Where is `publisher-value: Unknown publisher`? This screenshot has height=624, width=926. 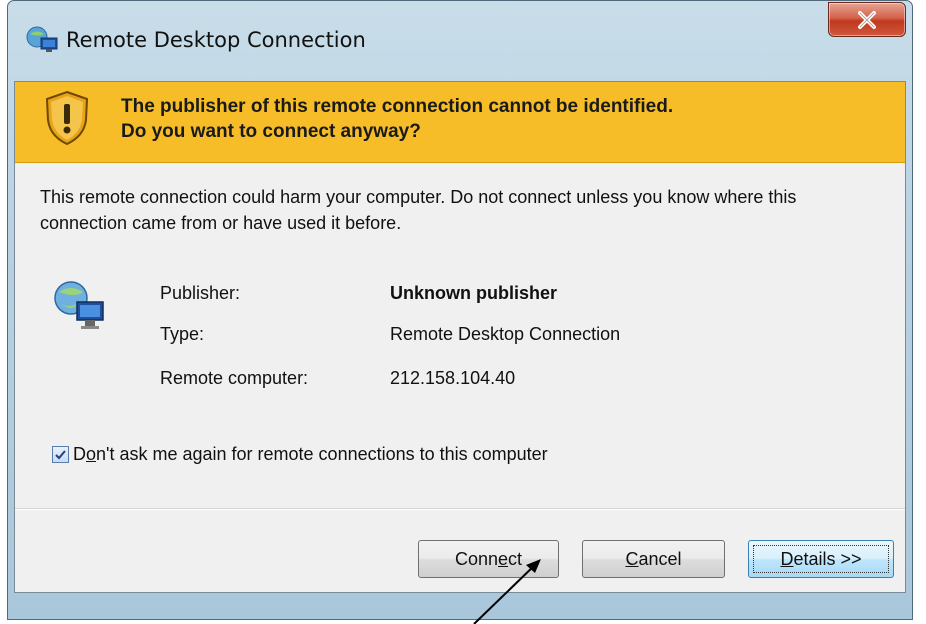 publisher-value: Unknown publisher is located at coordinates (474, 293).